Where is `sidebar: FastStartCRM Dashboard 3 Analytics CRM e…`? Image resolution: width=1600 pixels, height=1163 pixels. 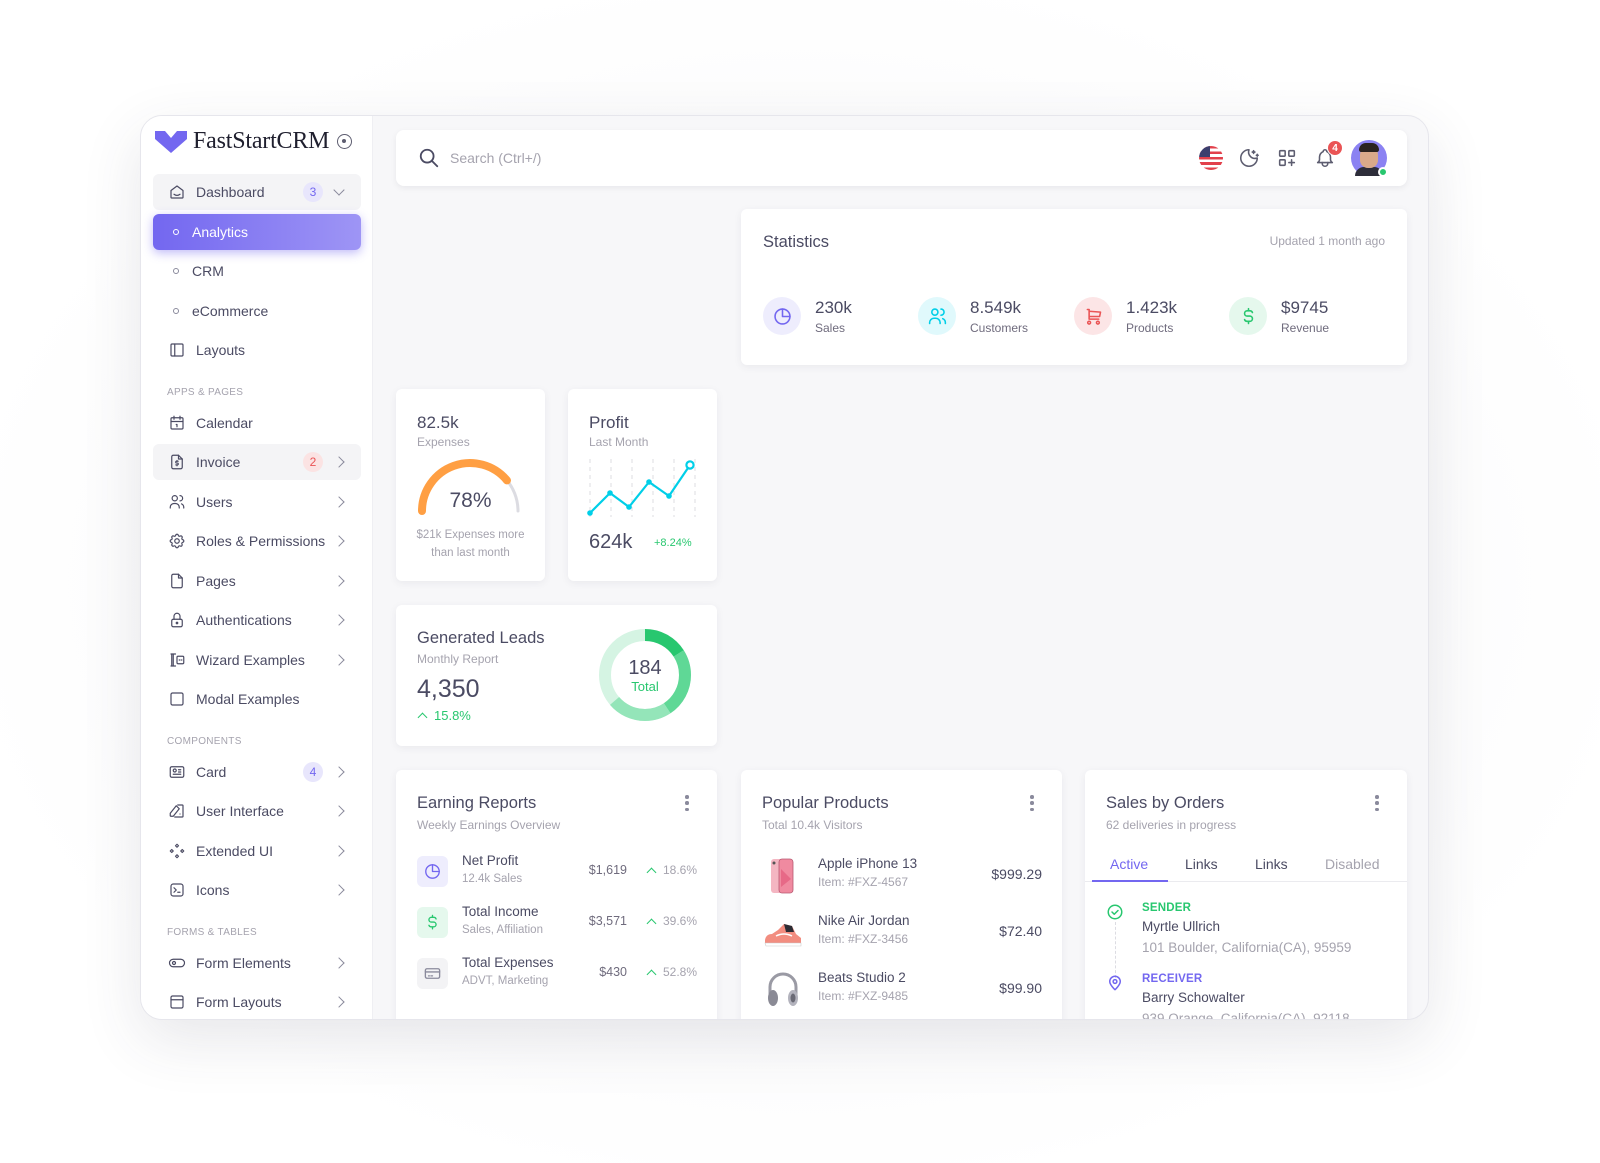
sidebar: FastStartCRM Dashboard 3 Analytics CRM e… is located at coordinates (257, 567).